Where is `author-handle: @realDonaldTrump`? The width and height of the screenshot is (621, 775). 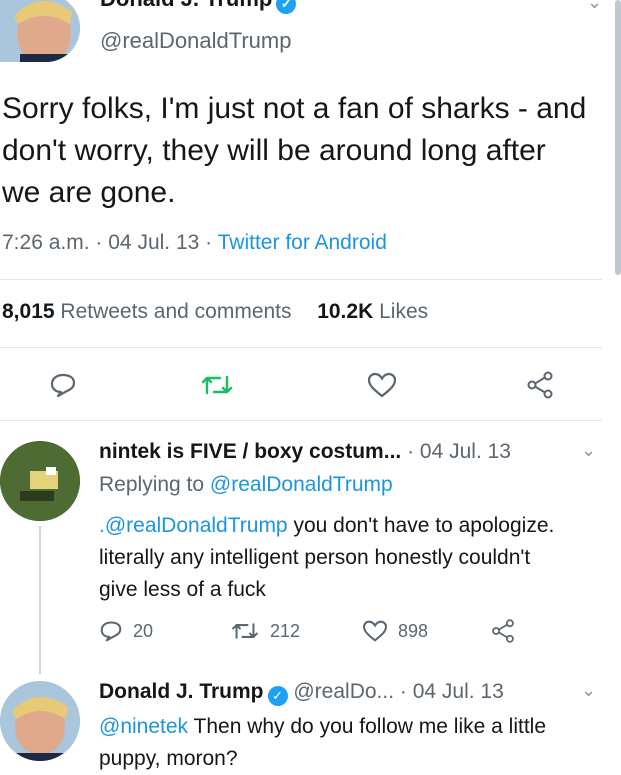
author-handle: @realDonaldTrump is located at coordinates (195, 41).